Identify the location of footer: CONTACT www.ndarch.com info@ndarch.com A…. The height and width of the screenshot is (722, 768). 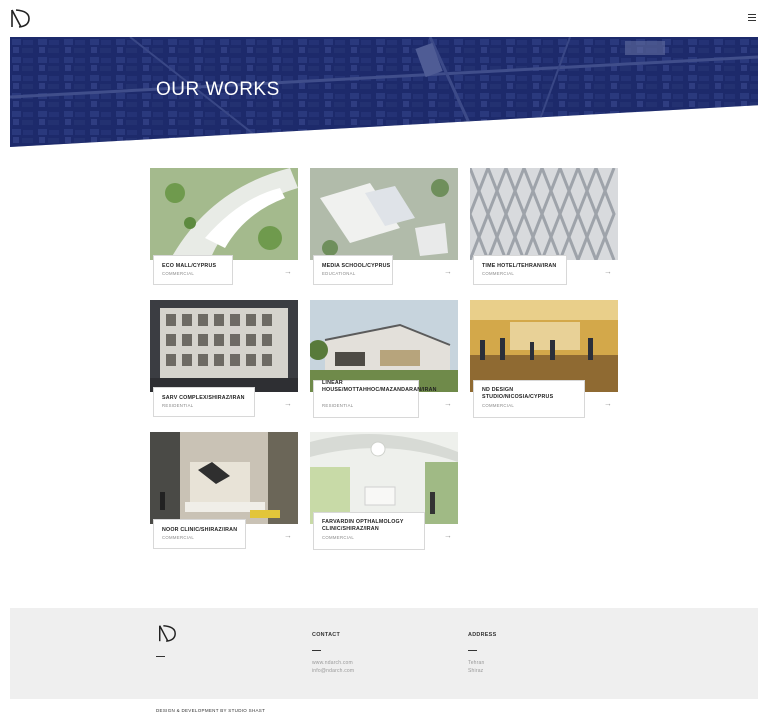
(384, 653).